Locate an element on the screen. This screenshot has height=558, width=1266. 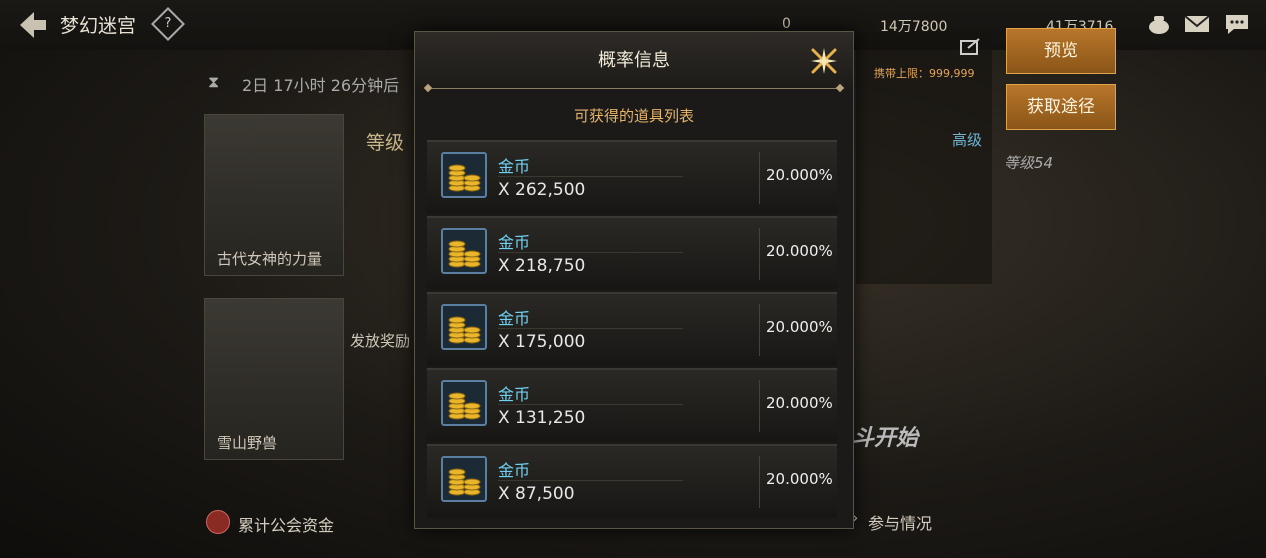
timer-text: 2日 17小时 26分钟后 is located at coordinates (321, 85).